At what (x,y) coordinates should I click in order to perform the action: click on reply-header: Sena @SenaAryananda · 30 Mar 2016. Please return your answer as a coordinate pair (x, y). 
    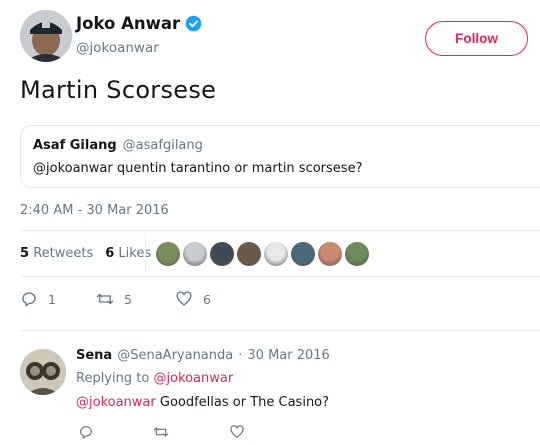
    Looking at the image, I should click on (203, 355).